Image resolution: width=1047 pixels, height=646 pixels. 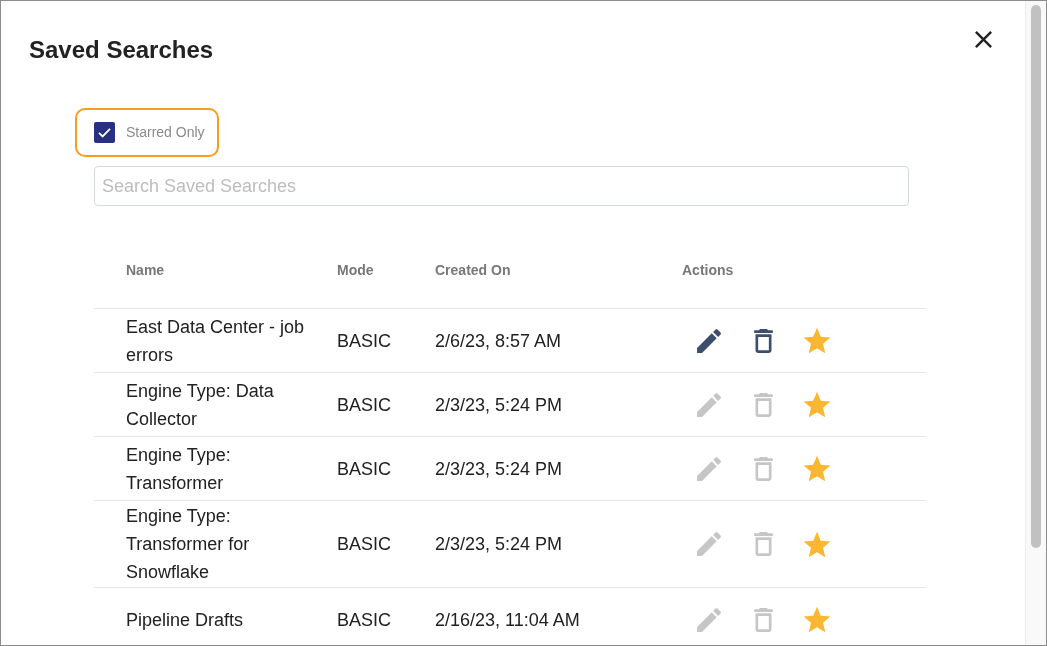 I want to click on column-header: Name, so click(x=145, y=270).